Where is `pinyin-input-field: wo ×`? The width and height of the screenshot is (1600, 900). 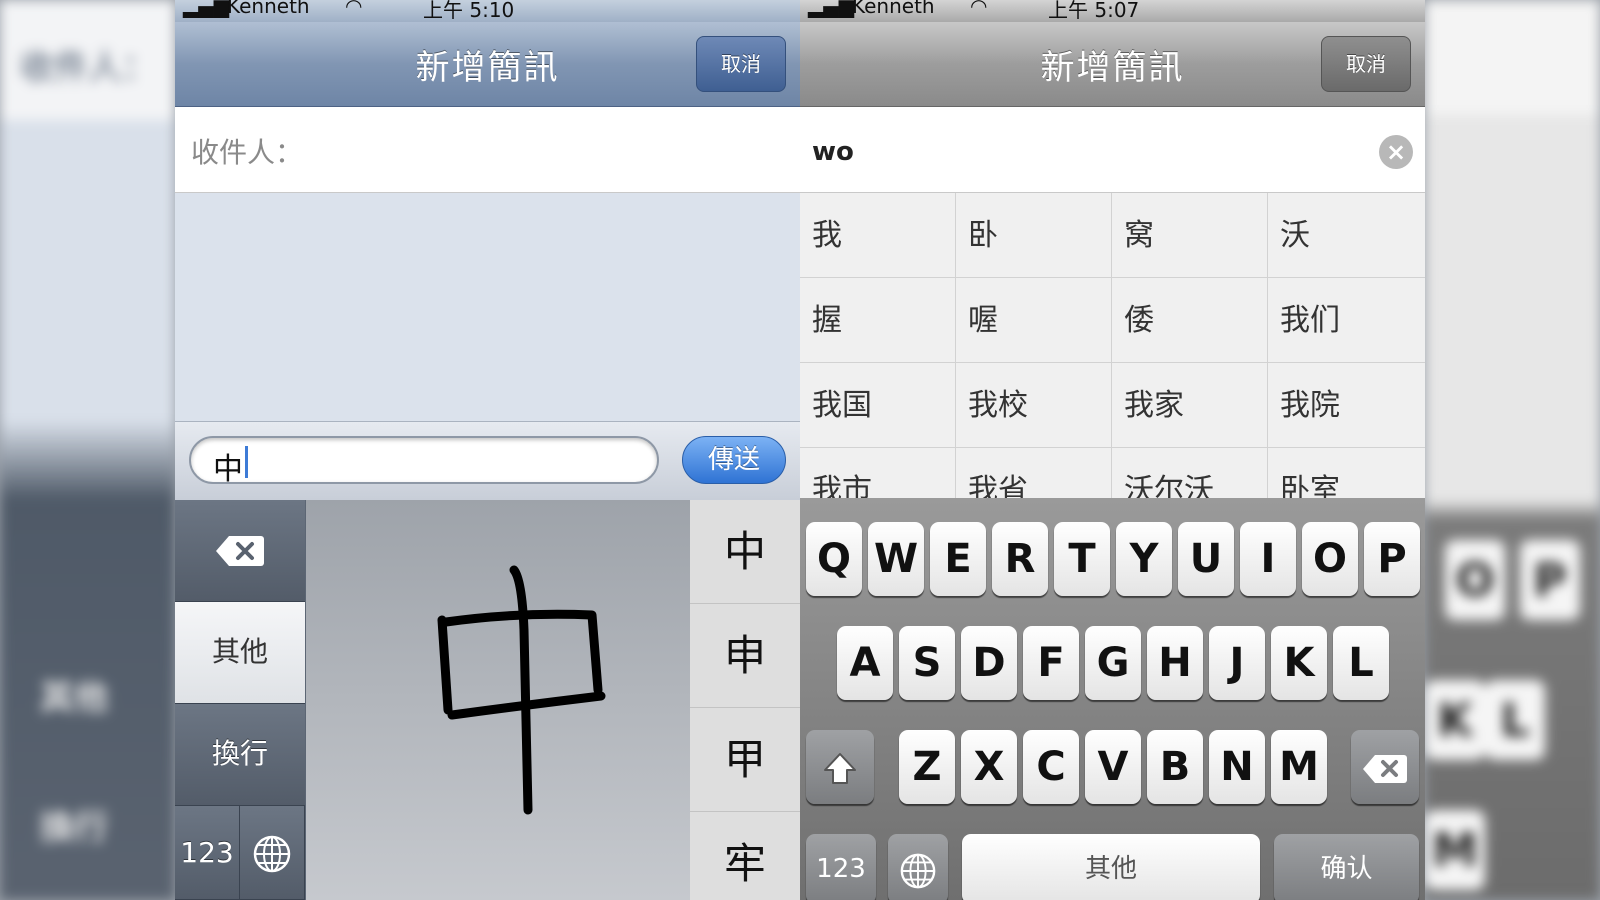
pinyin-input-field: wo × is located at coordinates (1112, 150).